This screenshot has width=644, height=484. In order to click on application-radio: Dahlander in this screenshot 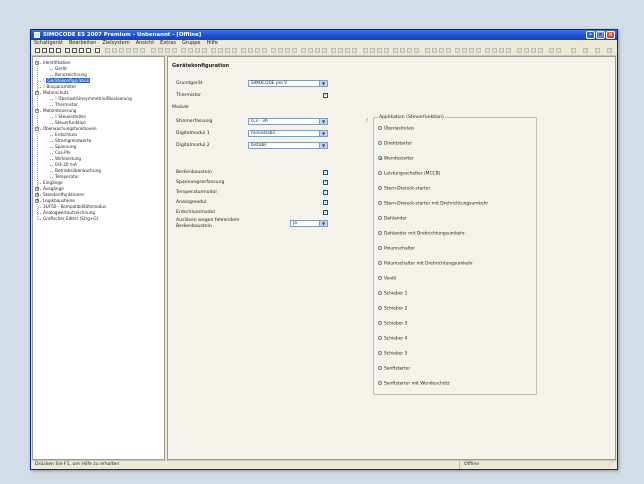, I will do `click(392, 219)`.